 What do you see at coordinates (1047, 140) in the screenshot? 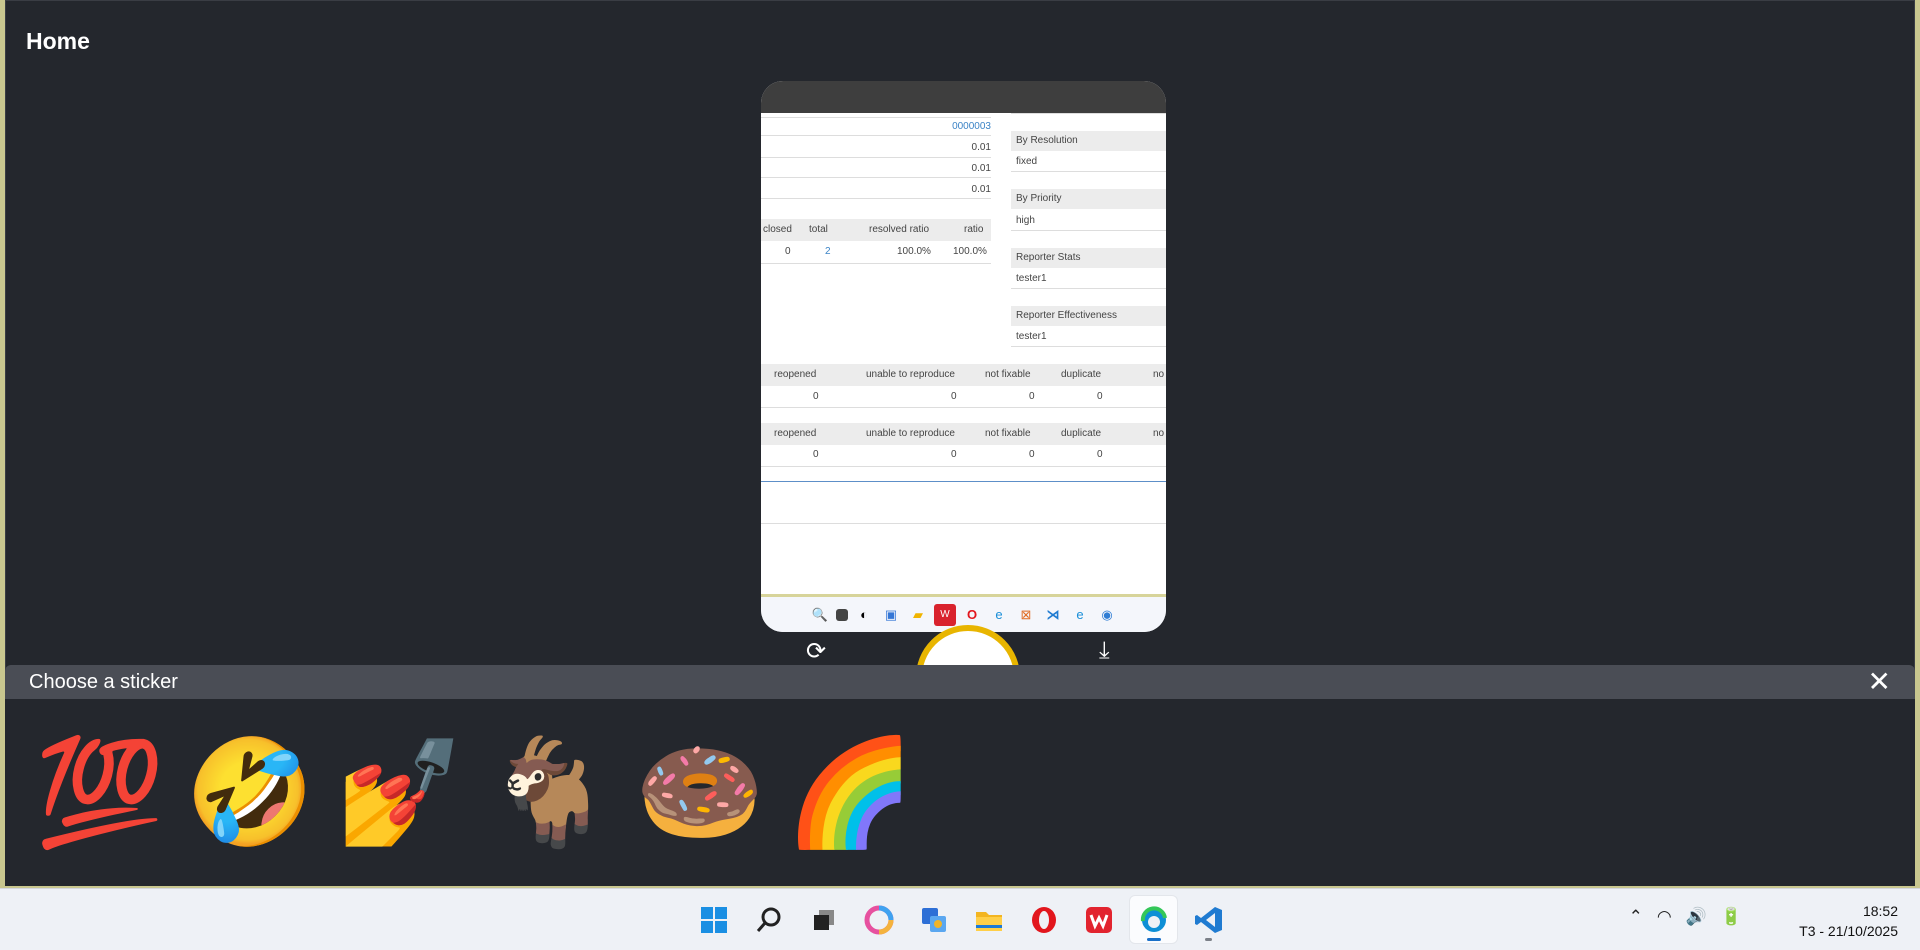
I see `preview-section-title: By Resolution` at bounding box center [1047, 140].